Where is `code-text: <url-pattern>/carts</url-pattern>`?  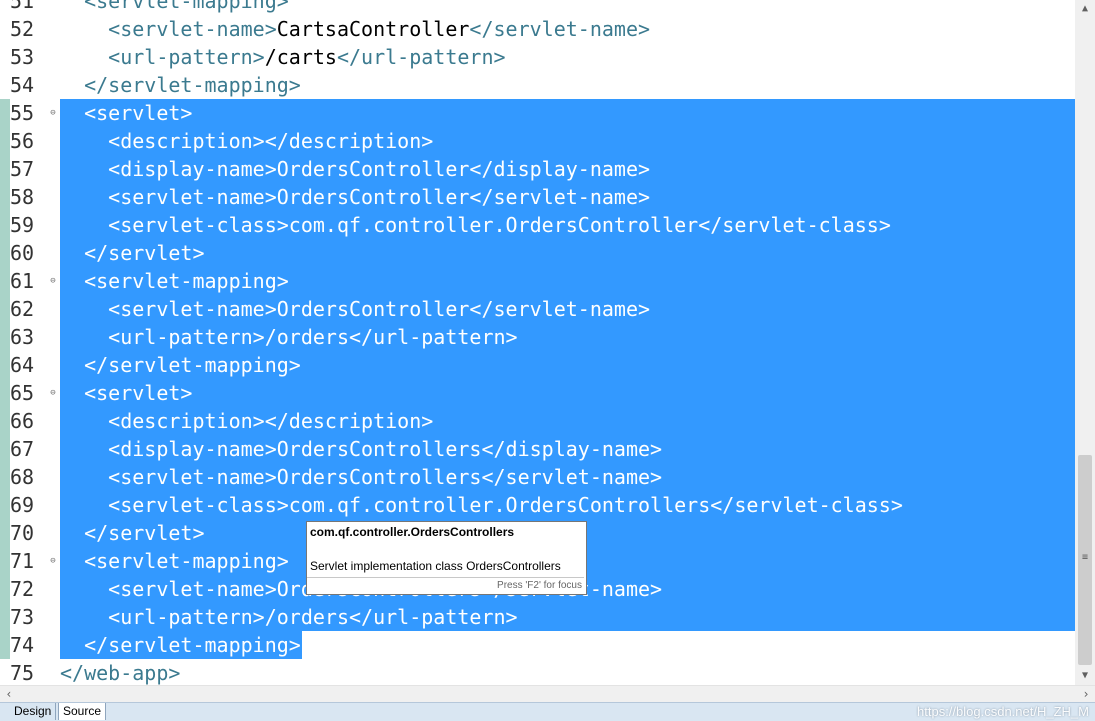
code-text: <url-pattern>/carts</url-pattern> is located at coordinates (282, 57).